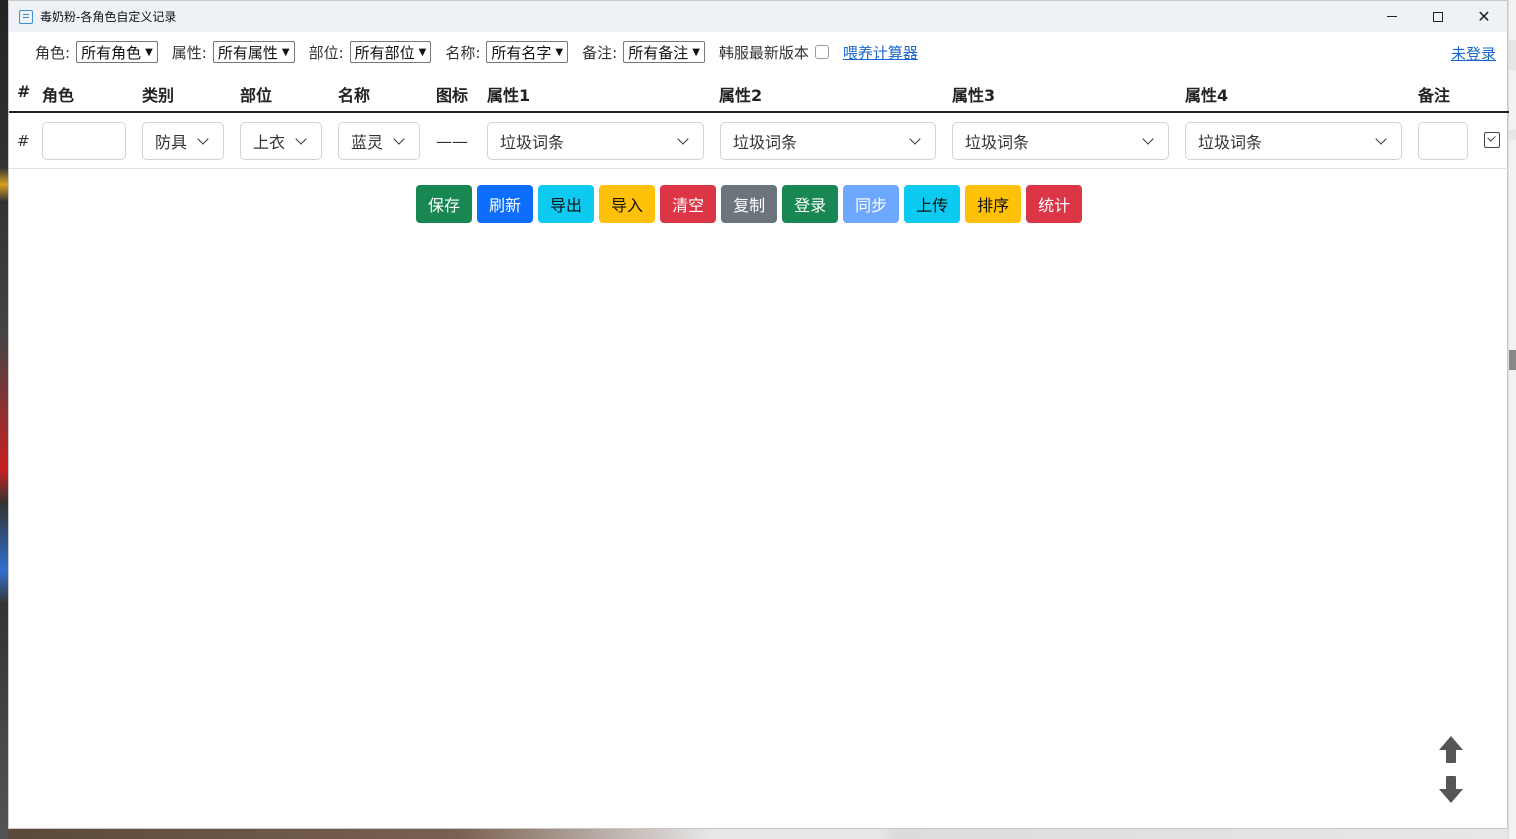 This screenshot has height=839, width=1516. I want to click on kr-version-label: 韩服最新版本, so click(763, 52).